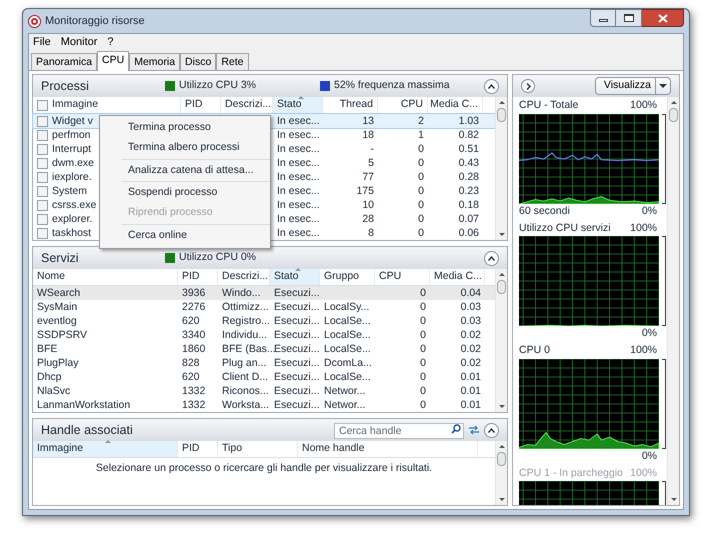  Describe the element at coordinates (399, 430) in the screenshot. I see `search-field: Cerca handle` at that location.